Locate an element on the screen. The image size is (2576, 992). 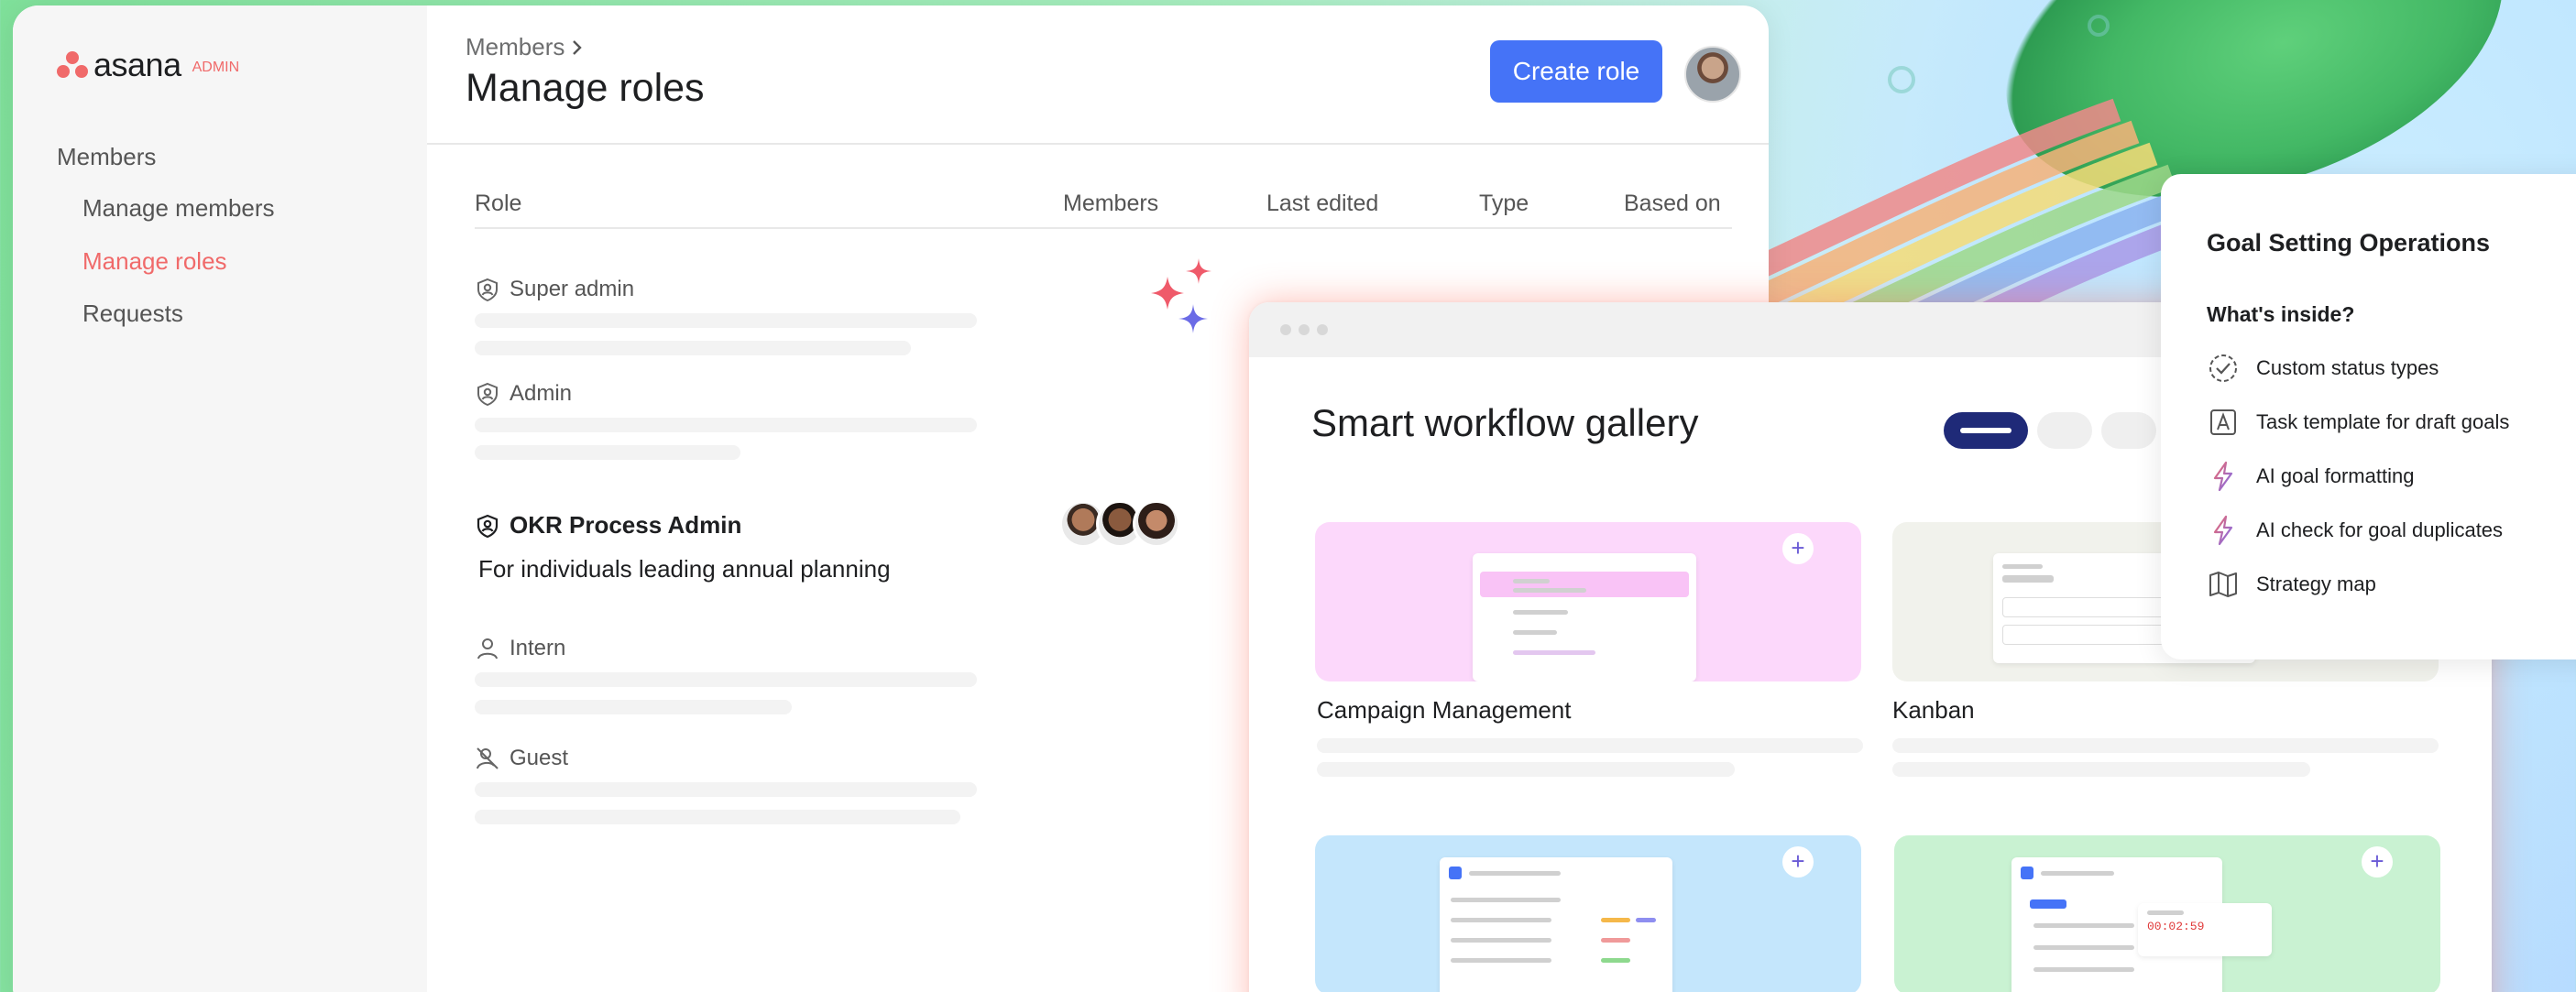
goal-item-label: AI goal formatting is located at coordinates (2335, 476).